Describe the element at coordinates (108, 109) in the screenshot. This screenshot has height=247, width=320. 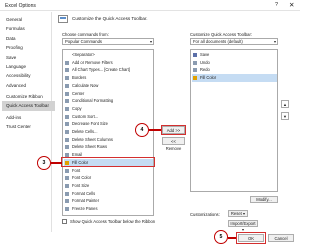
I see `list-item: Copy` at that location.